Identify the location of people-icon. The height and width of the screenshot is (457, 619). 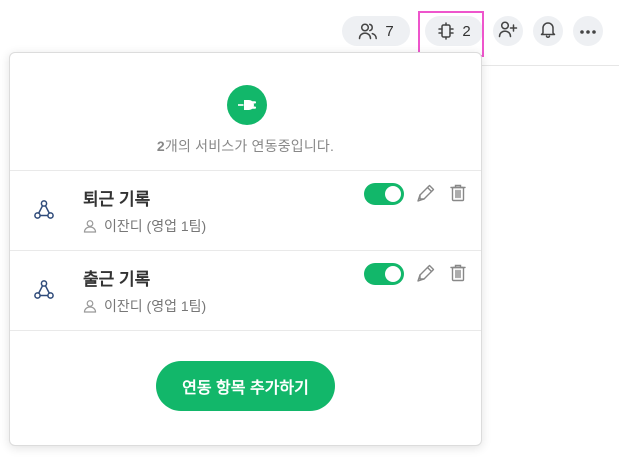
(368, 31).